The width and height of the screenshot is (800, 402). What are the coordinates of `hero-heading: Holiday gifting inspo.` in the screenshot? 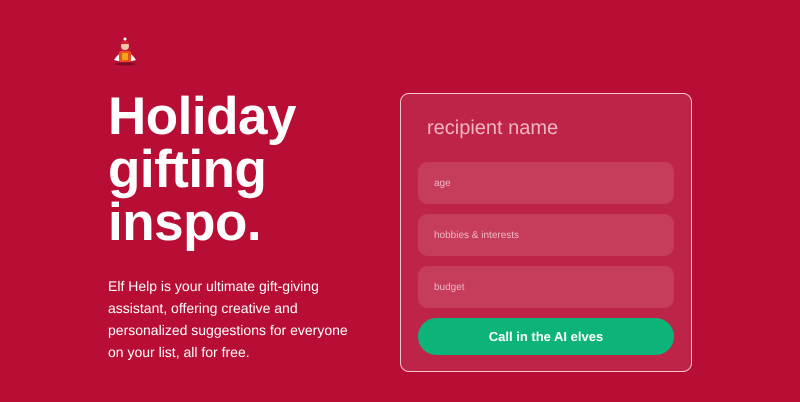 It's located at (203, 169).